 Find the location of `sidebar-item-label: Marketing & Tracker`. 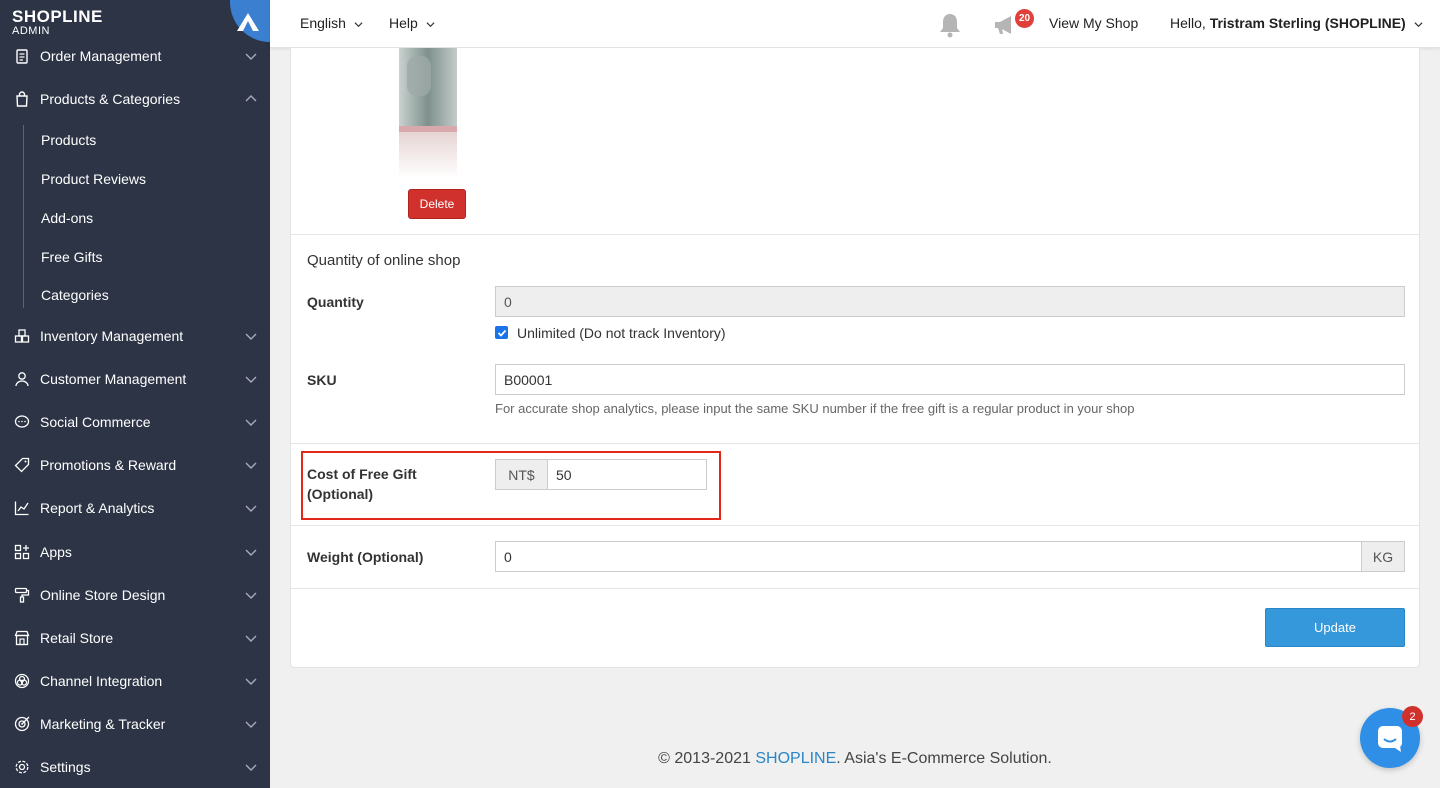

sidebar-item-label: Marketing & Tracker is located at coordinates (103, 724).